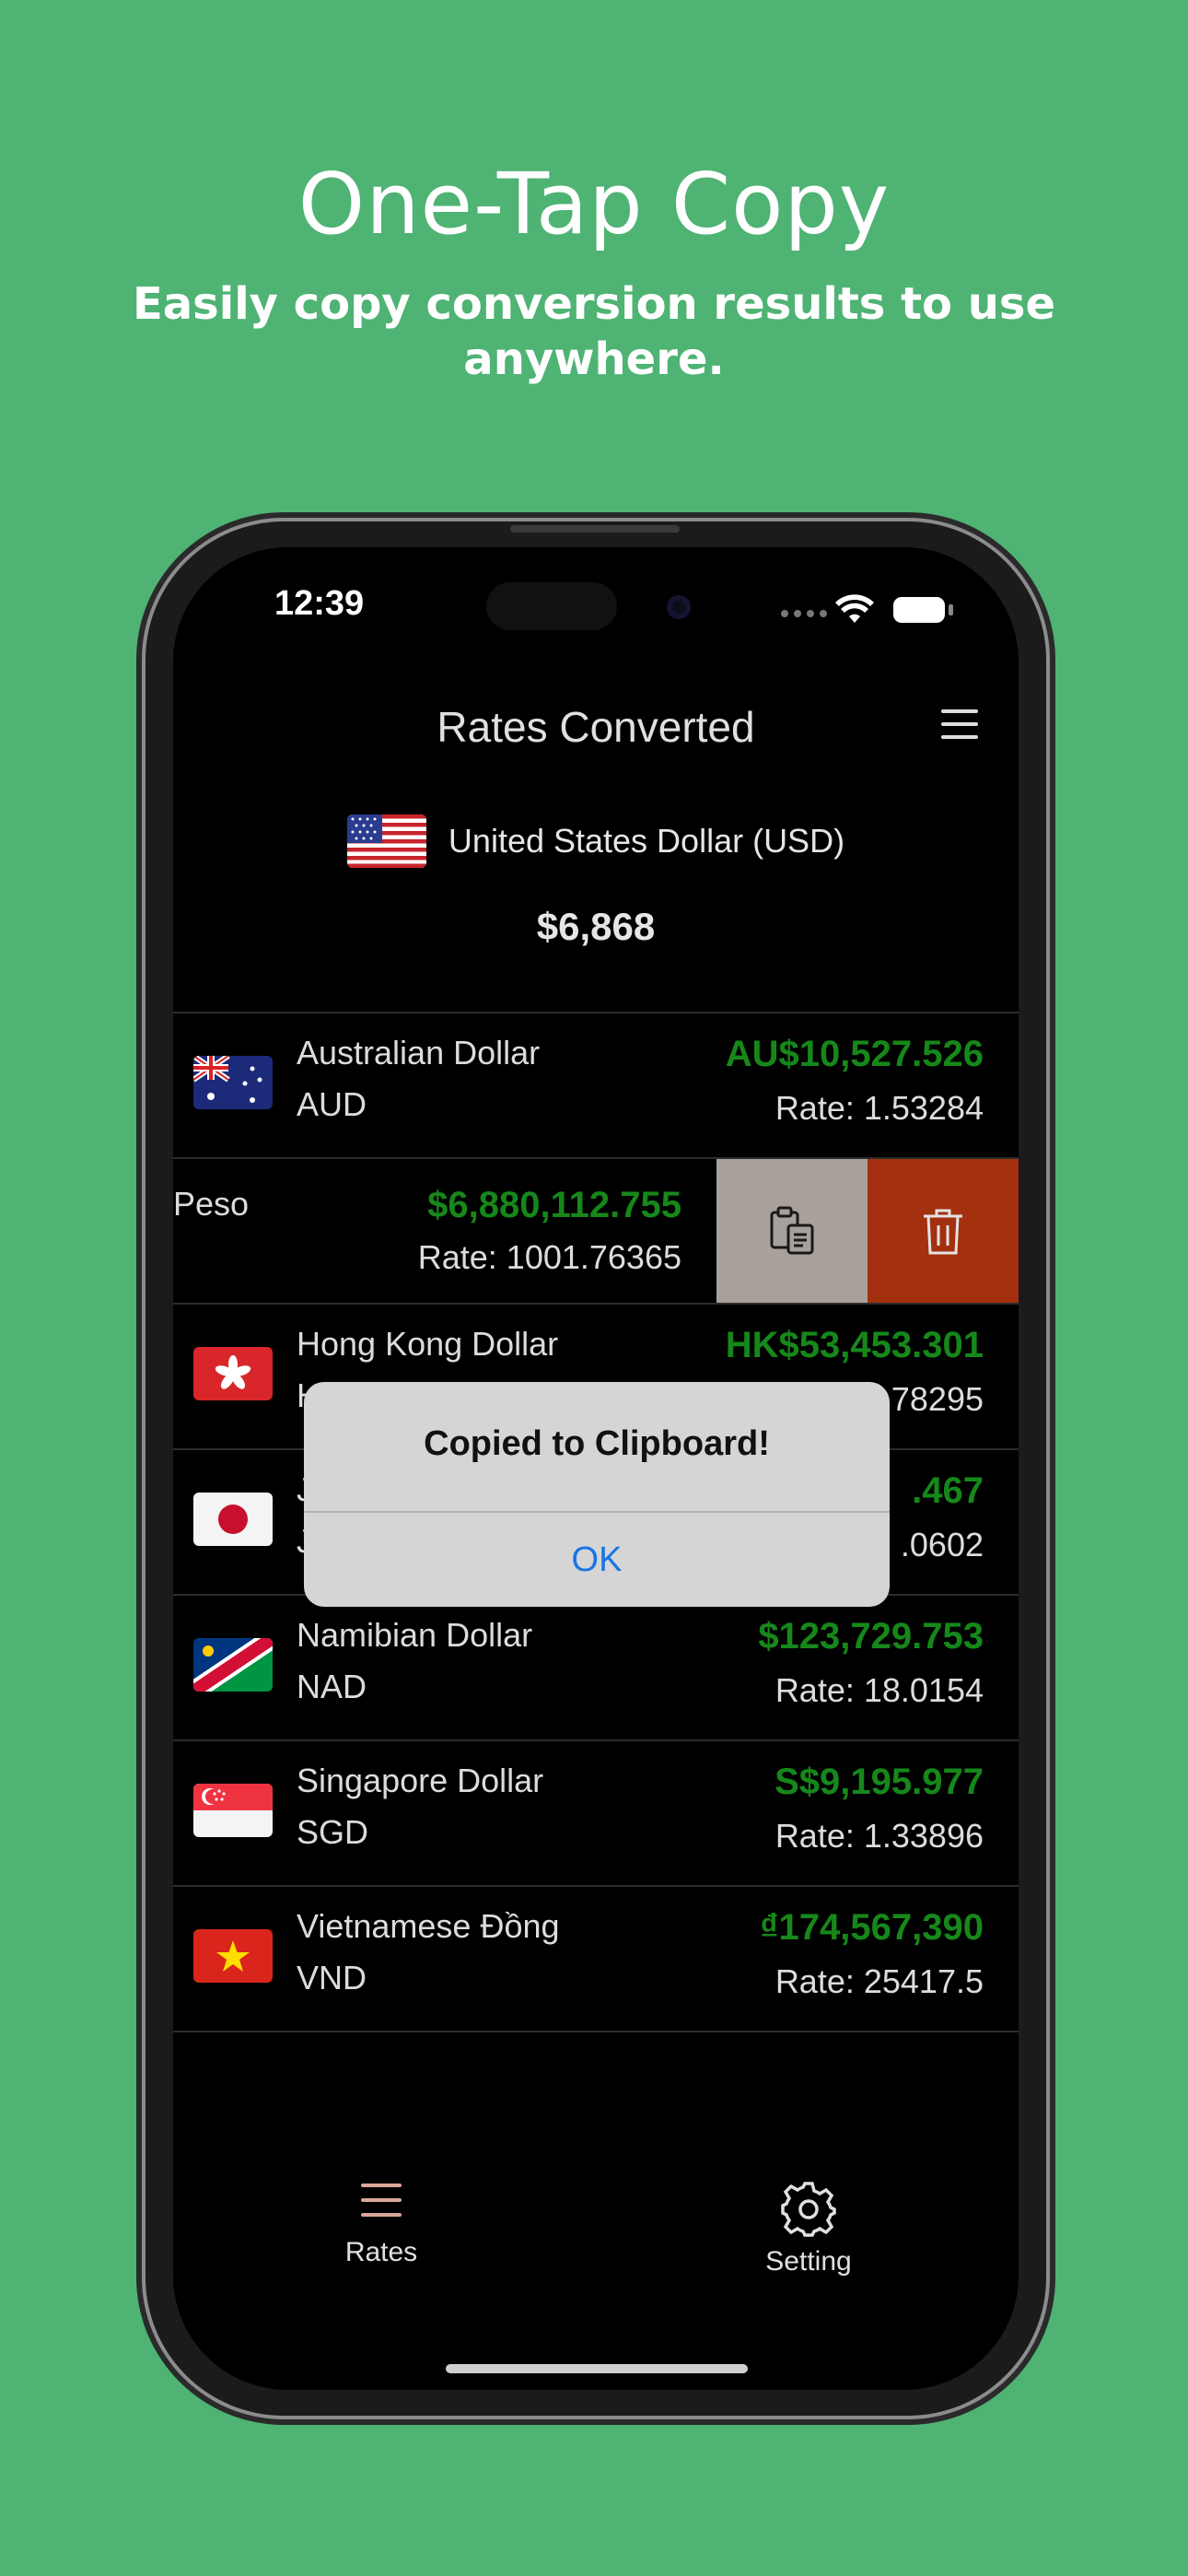  I want to click on converted-amount: .467, so click(948, 1491).